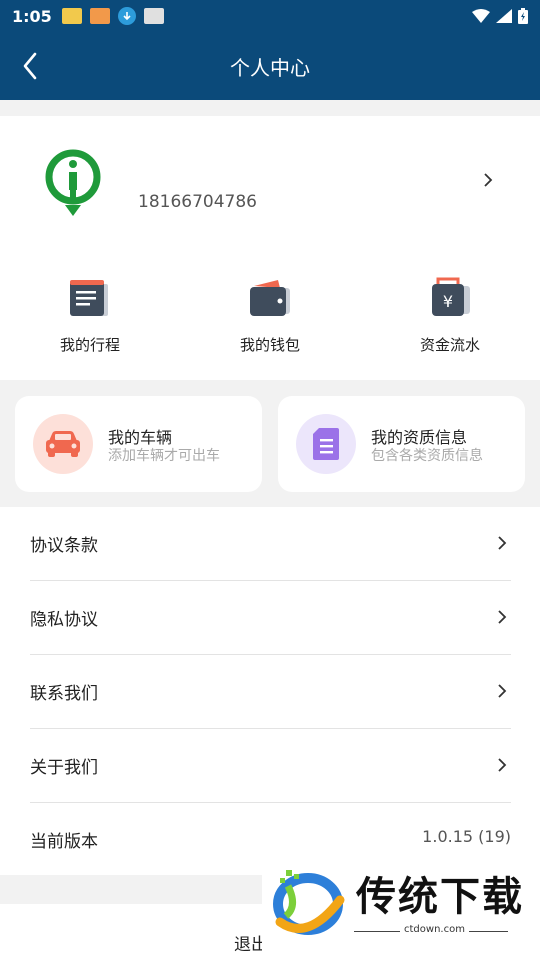 The height and width of the screenshot is (960, 540). I want to click on my-trips-button: 我的行程, so click(90, 315).